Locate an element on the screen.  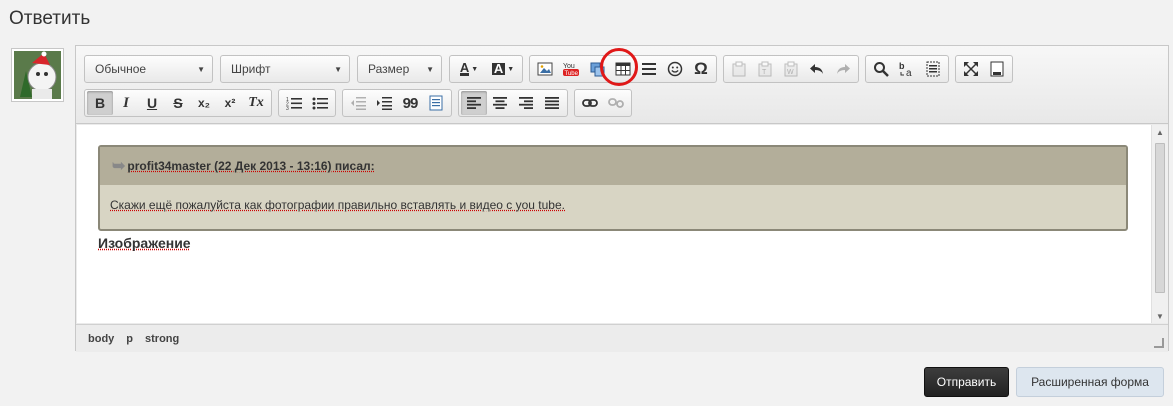
bulleted-list-button is located at coordinates (320, 103).